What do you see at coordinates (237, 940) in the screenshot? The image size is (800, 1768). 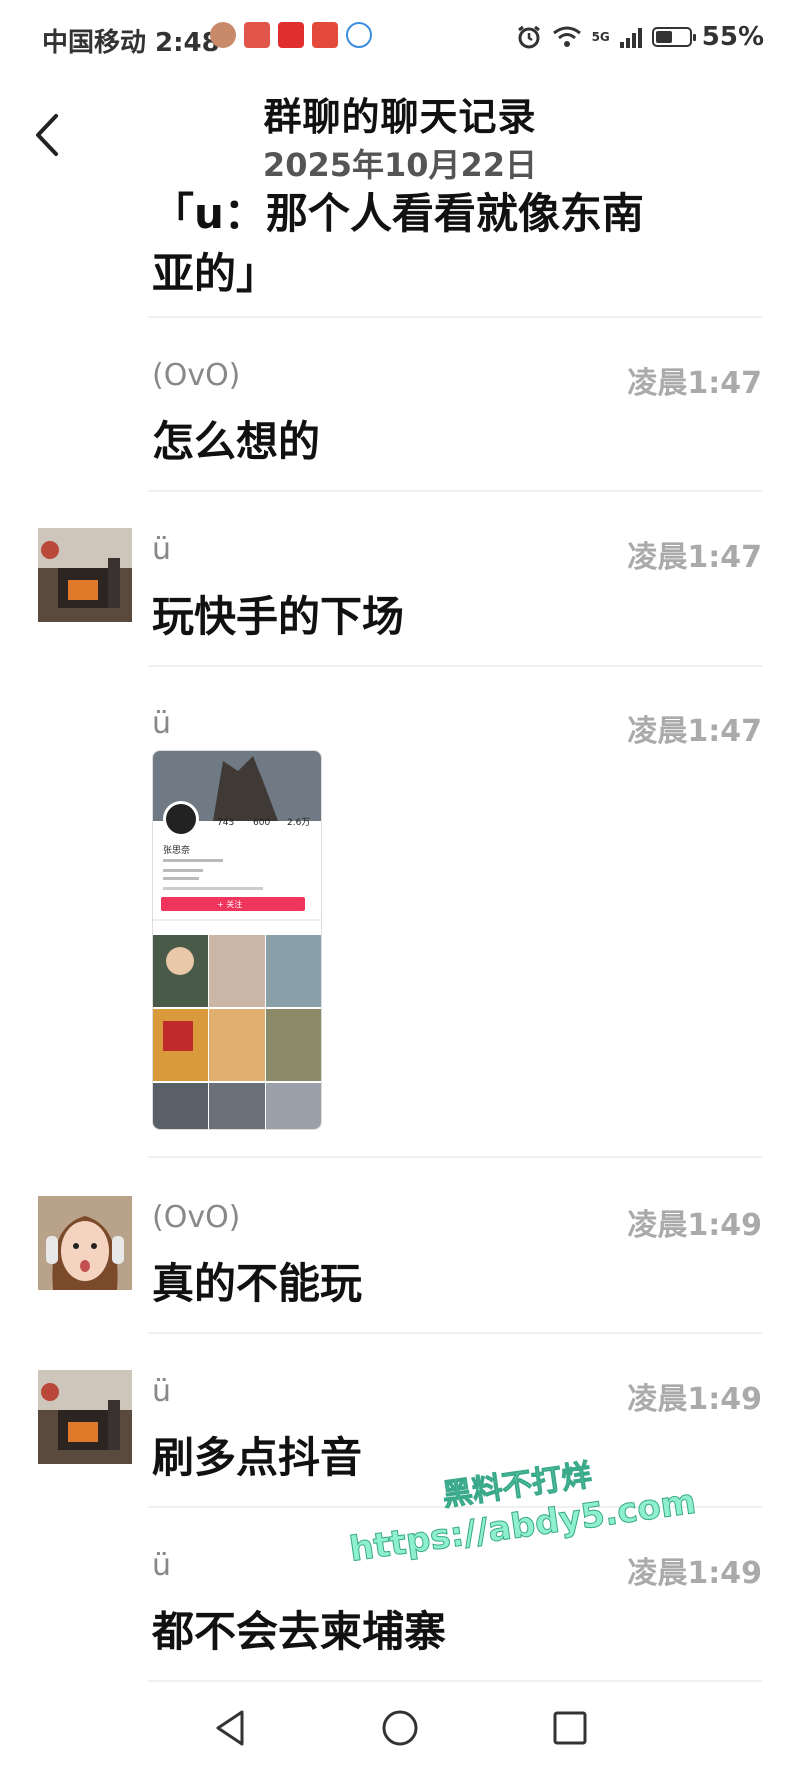 I see `message-image: 743 600 2.6万 张思奈 + 关注` at bounding box center [237, 940].